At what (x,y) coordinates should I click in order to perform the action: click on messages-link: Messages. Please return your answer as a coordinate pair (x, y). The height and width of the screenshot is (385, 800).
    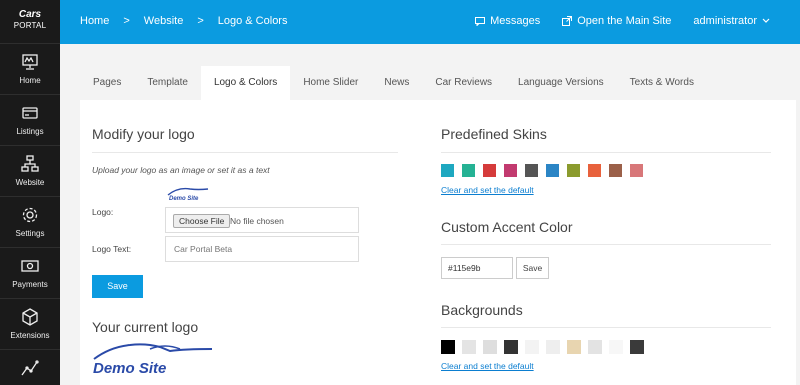
    Looking at the image, I should click on (507, 21).